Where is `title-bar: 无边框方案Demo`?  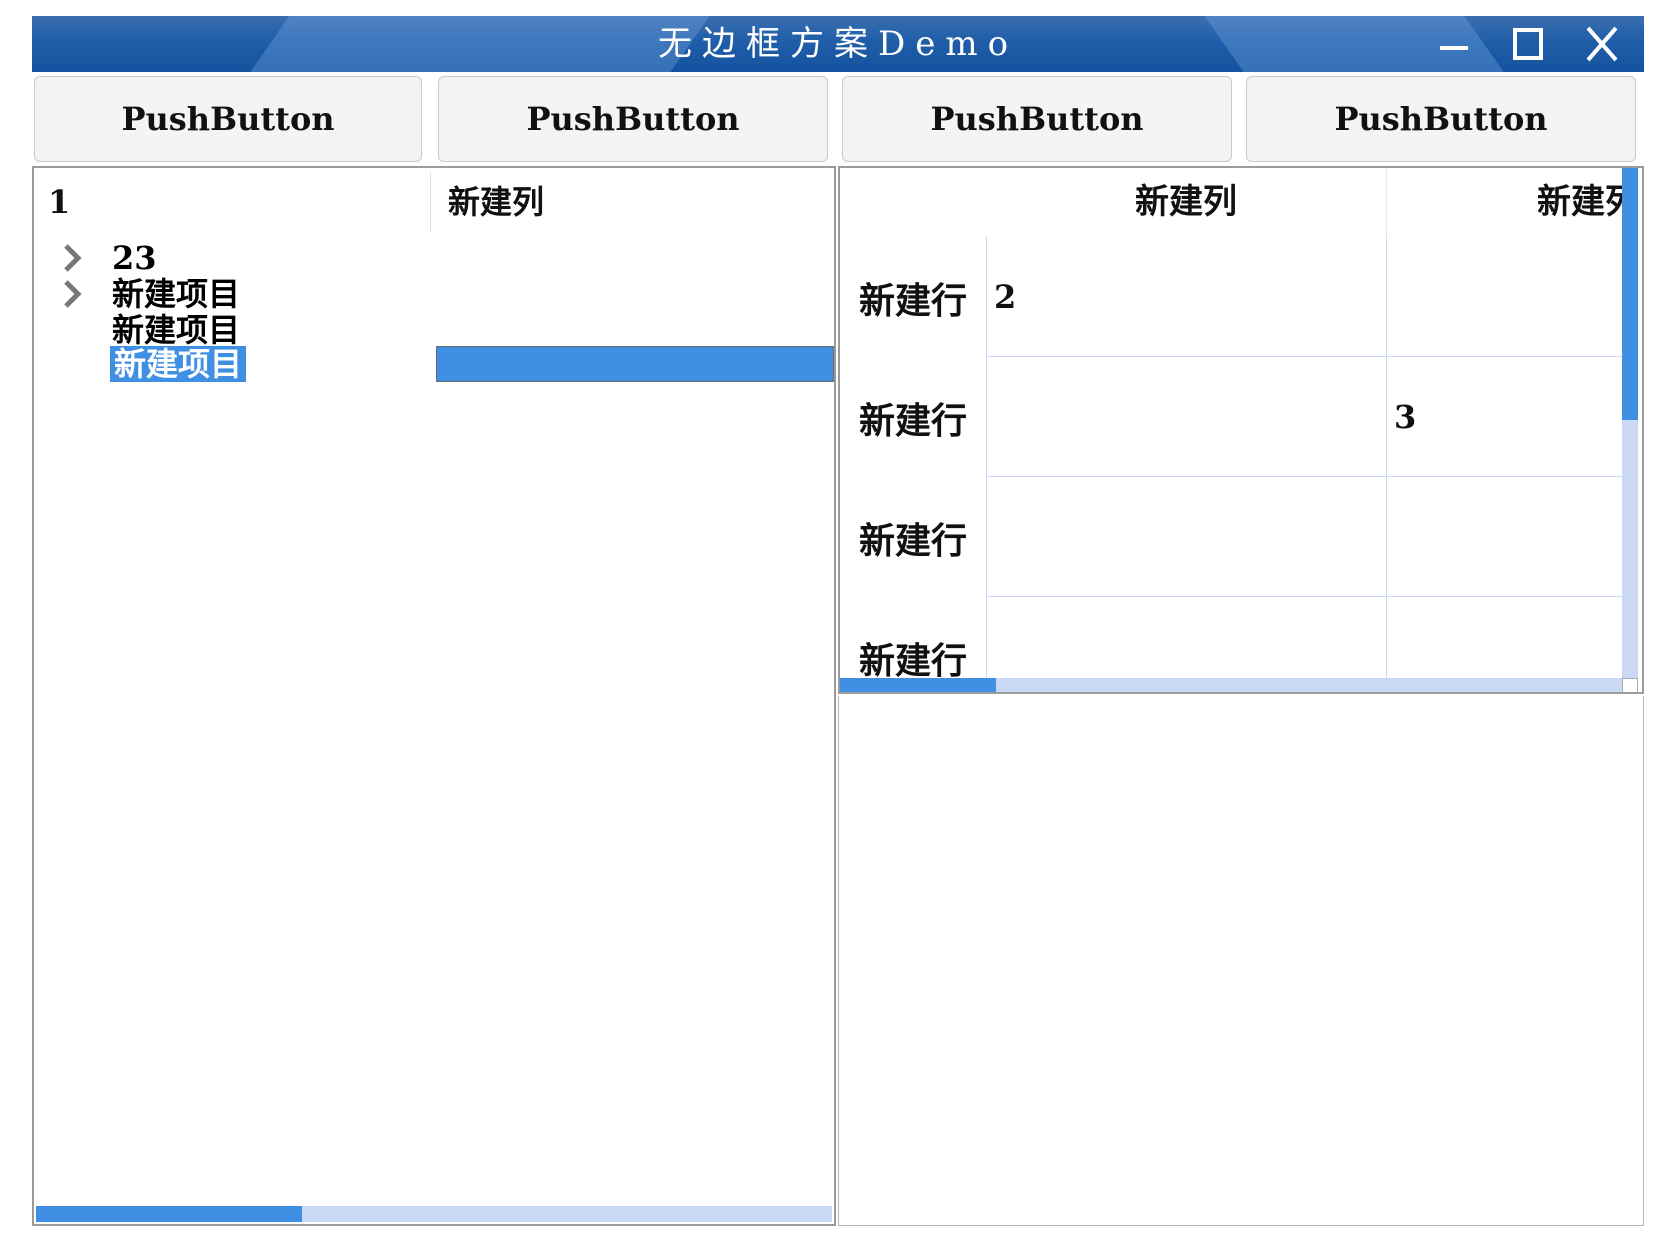 title-bar: 无边框方案Demo is located at coordinates (838, 44).